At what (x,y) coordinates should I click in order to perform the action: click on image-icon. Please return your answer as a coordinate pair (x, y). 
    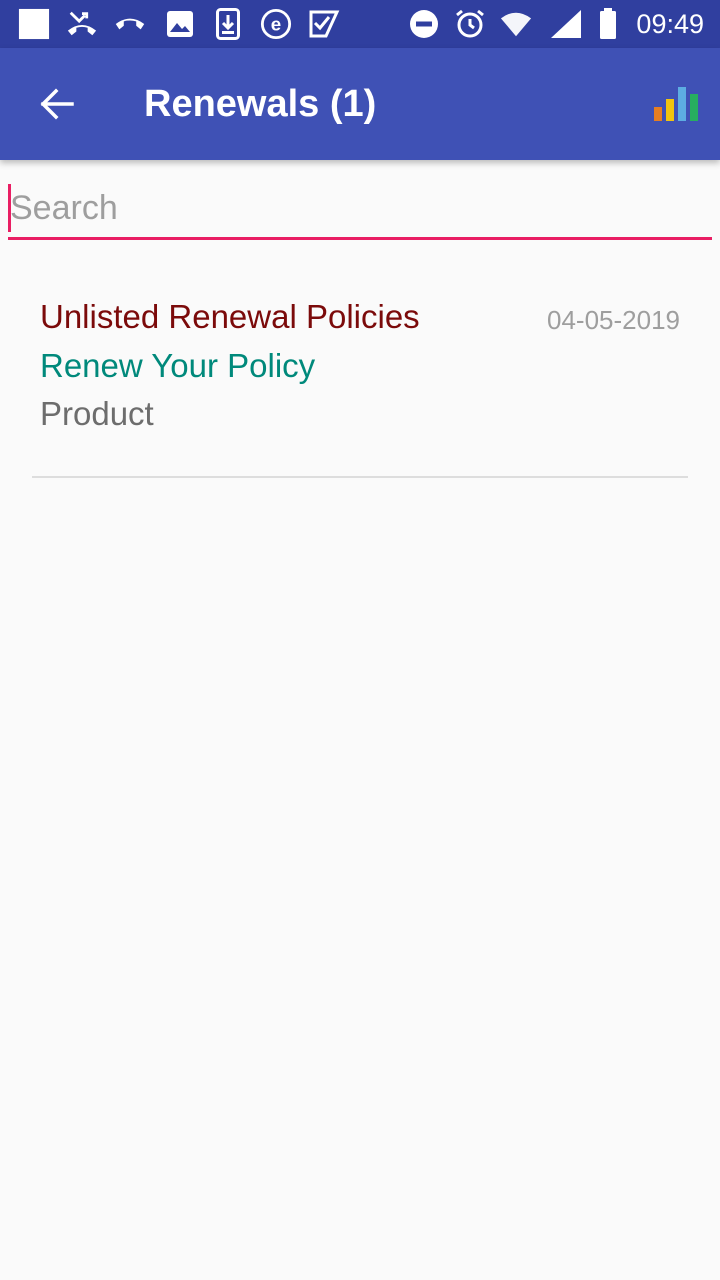
    Looking at the image, I should click on (180, 24).